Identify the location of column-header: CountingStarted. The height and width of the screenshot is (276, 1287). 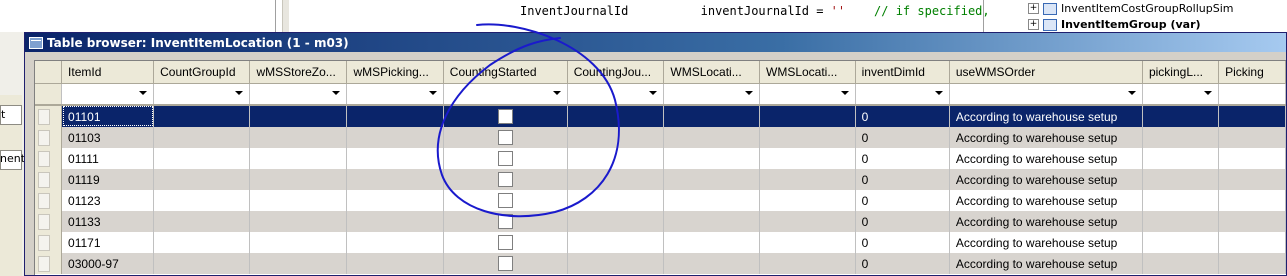
(505, 72).